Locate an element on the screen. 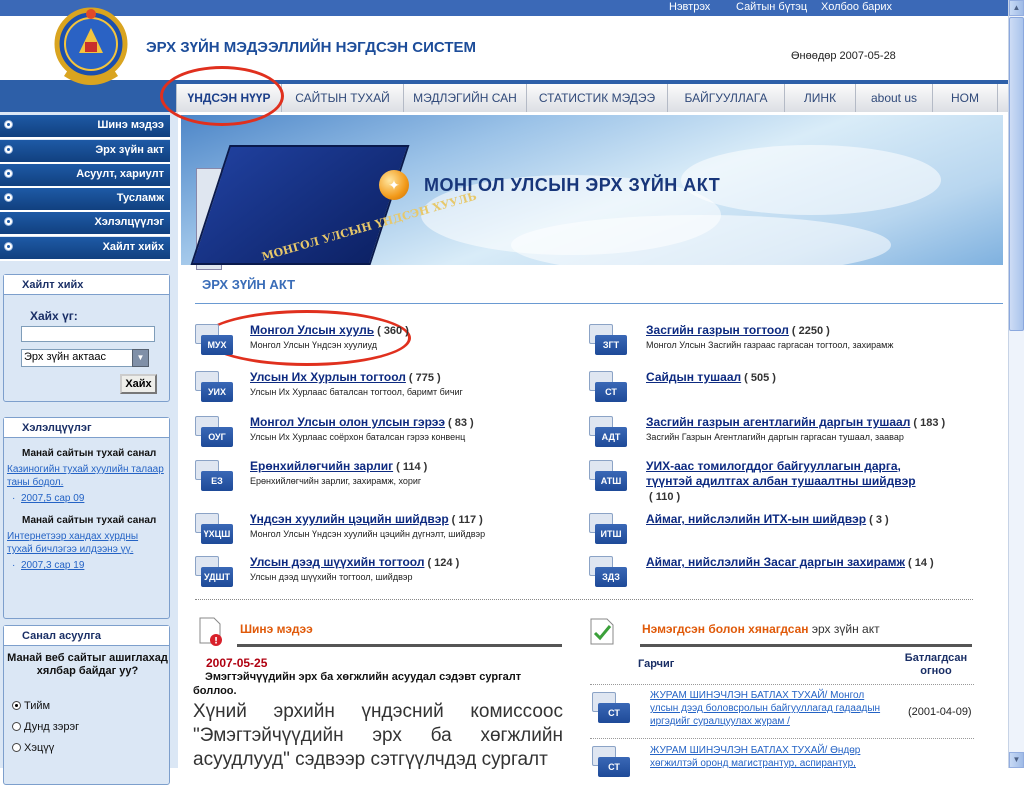 This screenshot has width=1024, height=785. section-divider is located at coordinates (599, 303).